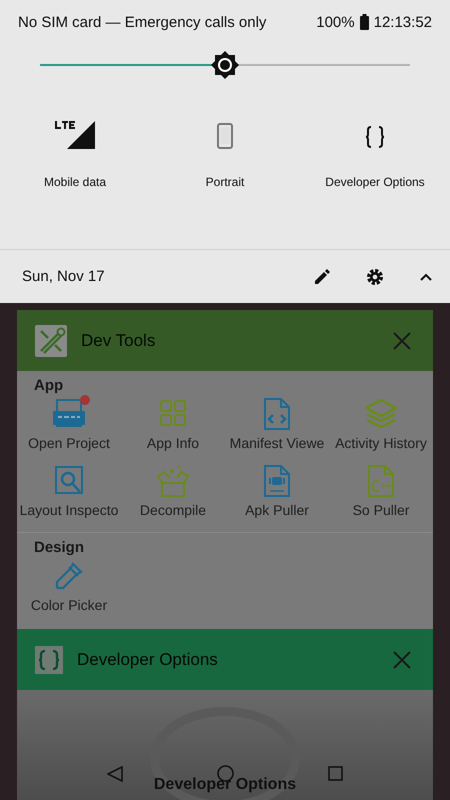  What do you see at coordinates (173, 510) in the screenshot?
I see `tool-label: Decompile` at bounding box center [173, 510].